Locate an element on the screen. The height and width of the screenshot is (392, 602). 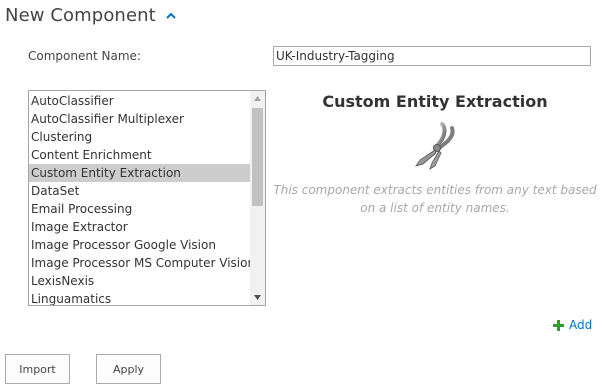
add-link: Add is located at coordinates (572, 325).